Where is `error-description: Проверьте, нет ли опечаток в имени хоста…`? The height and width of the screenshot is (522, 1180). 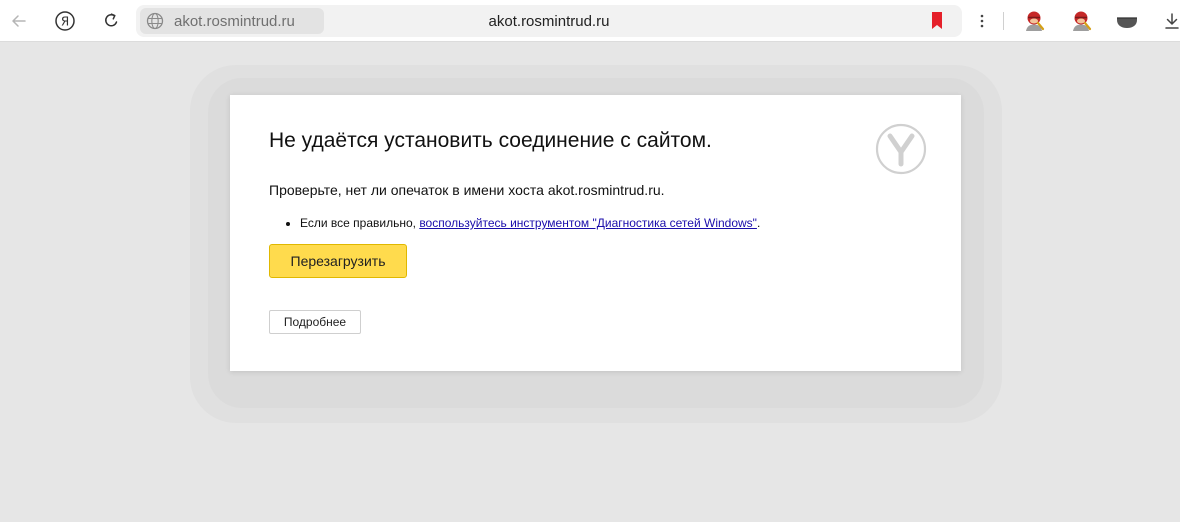
error-description: Проверьте, нет ли опечаток в имени хоста… is located at coordinates (467, 190).